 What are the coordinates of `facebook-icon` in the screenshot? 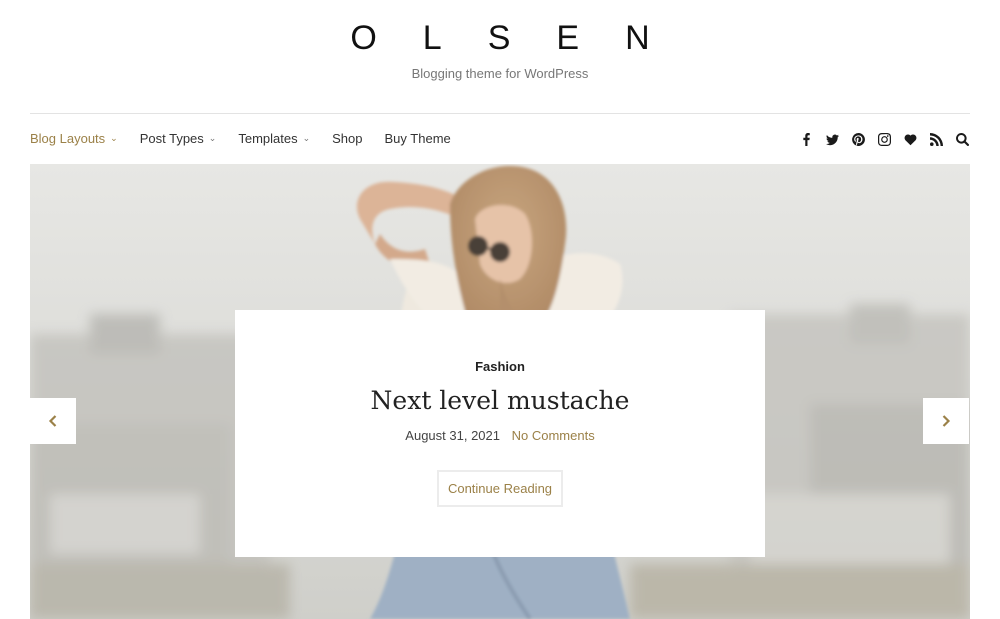 It's located at (806, 139).